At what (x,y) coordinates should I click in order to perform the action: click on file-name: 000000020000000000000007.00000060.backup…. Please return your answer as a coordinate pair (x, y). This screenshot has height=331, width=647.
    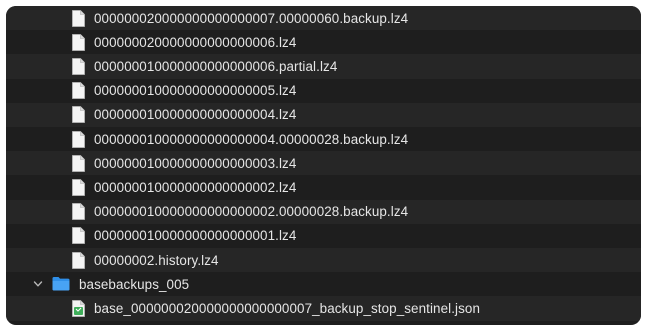
    Looking at the image, I should click on (251, 18).